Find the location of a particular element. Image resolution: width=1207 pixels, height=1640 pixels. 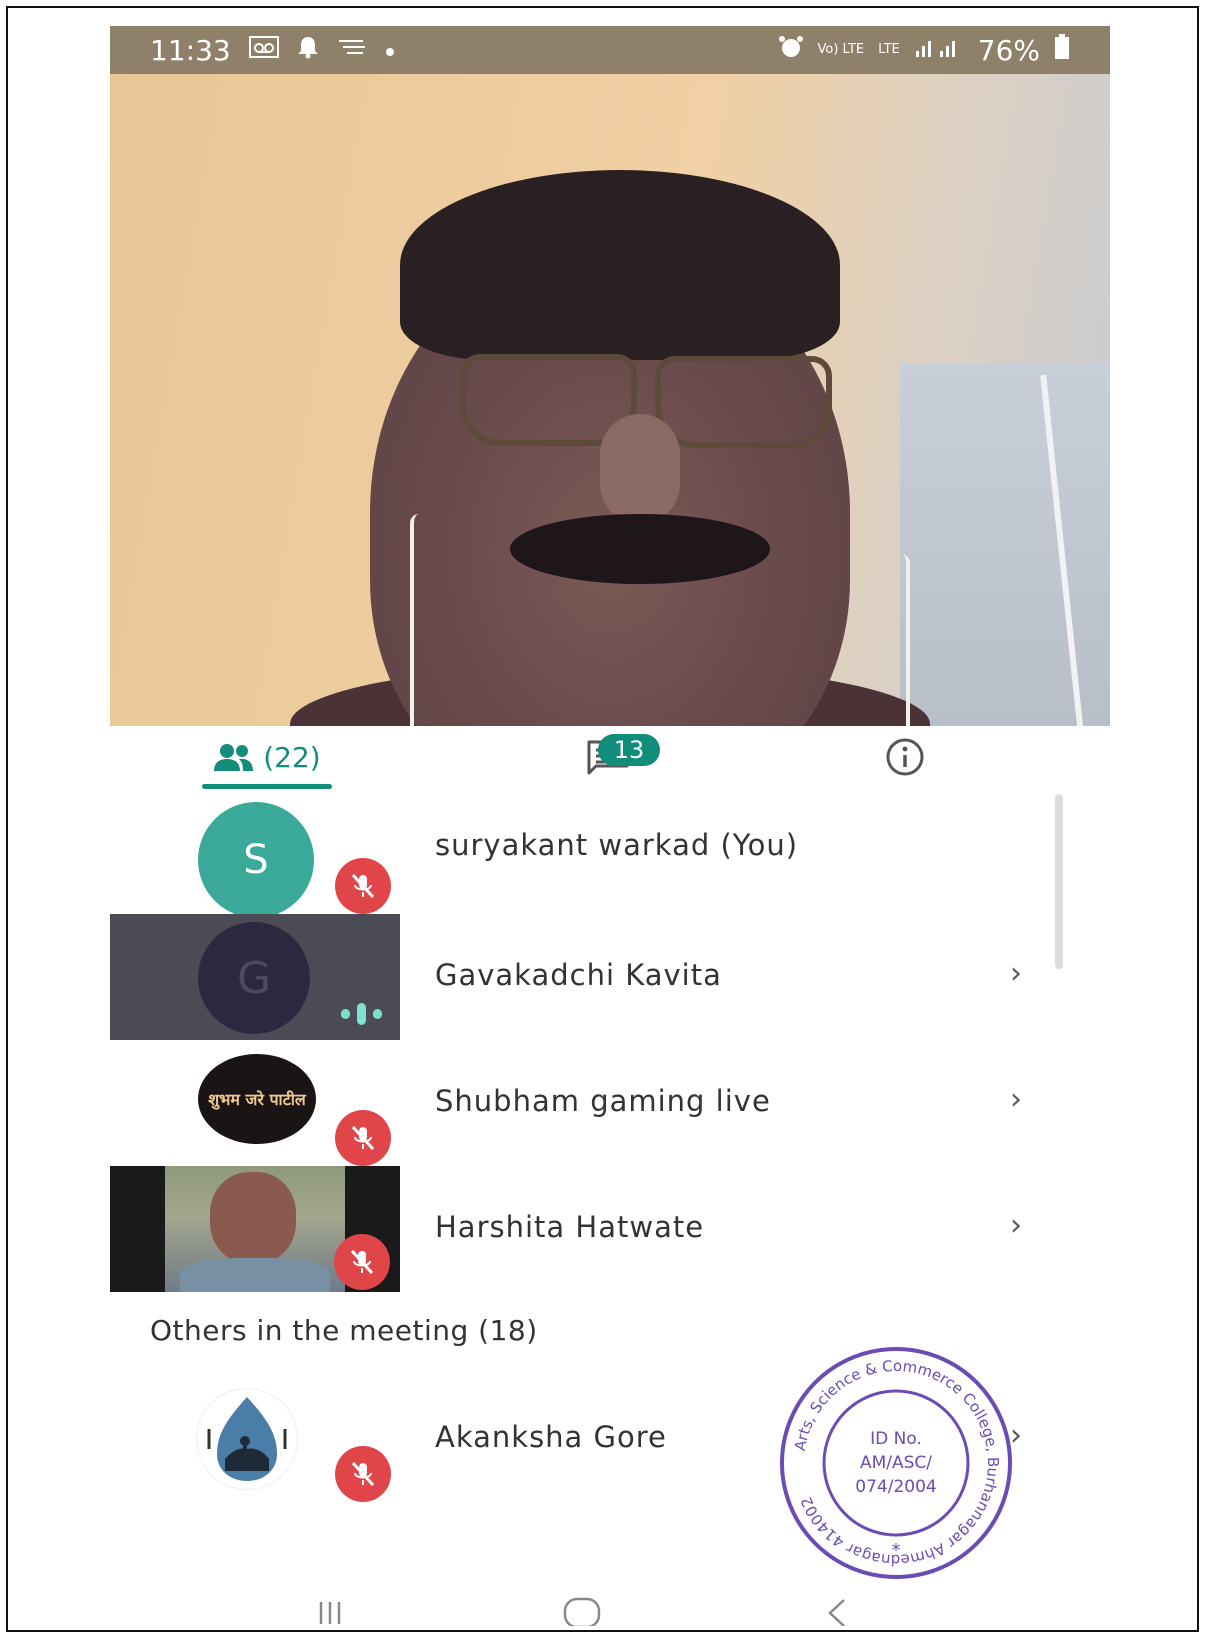

dot-icon is located at coordinates (390, 50).